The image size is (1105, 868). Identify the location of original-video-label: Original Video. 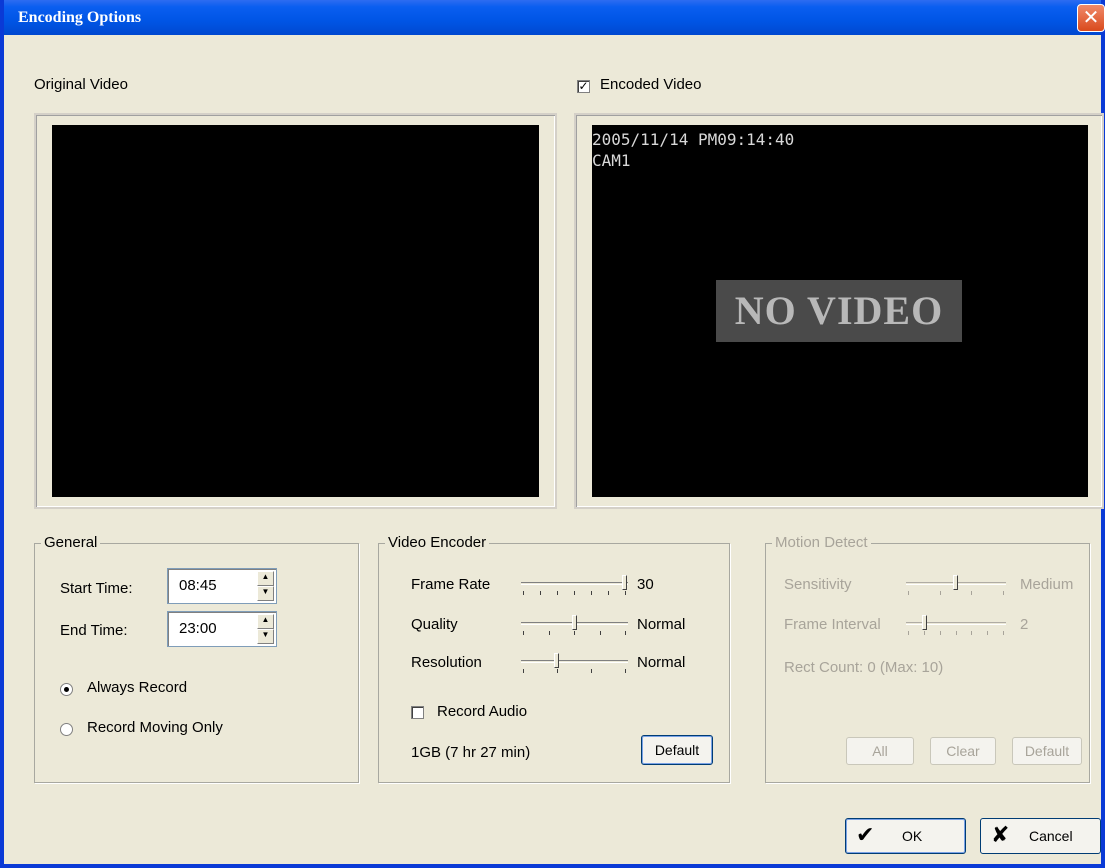
(81, 84).